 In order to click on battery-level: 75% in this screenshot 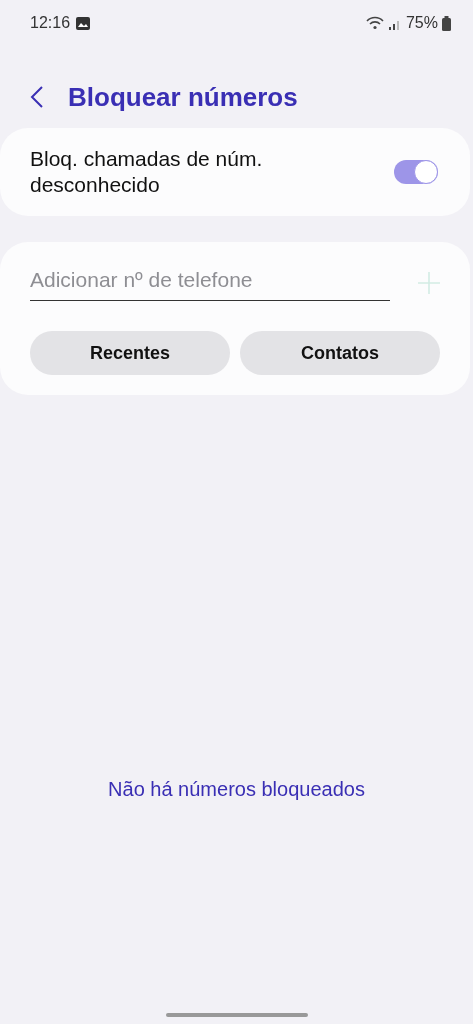, I will do `click(421, 23)`.